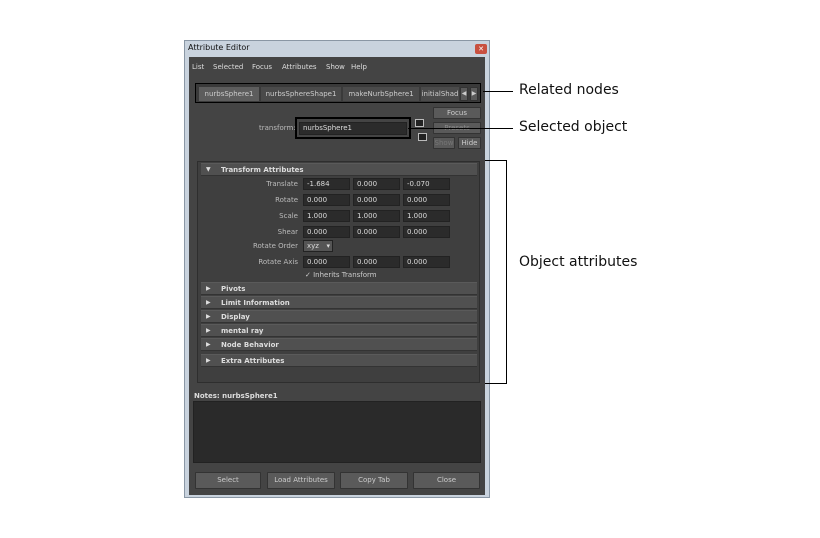  Describe the element at coordinates (277, 128) in the screenshot. I see `transform-label: transform:` at that location.